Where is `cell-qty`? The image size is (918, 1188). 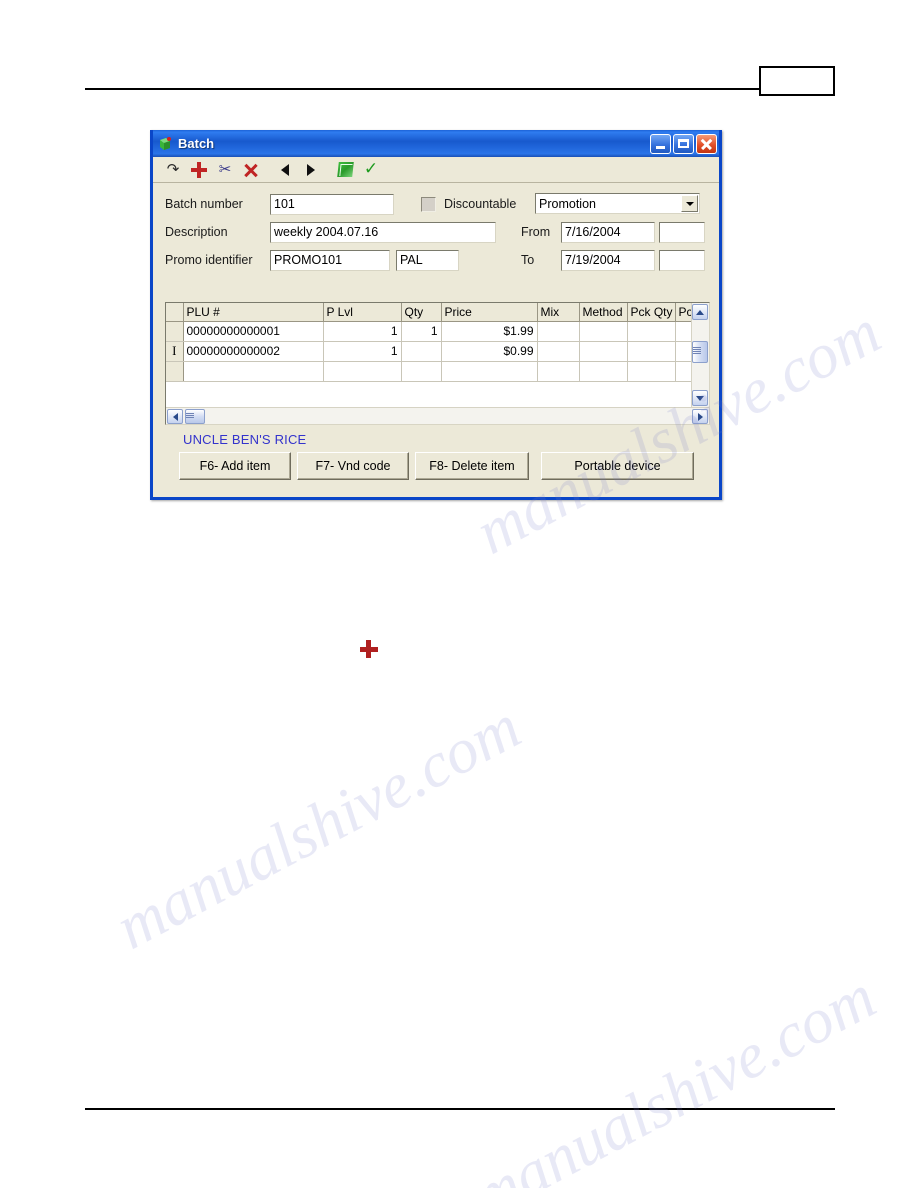 cell-qty is located at coordinates (421, 351).